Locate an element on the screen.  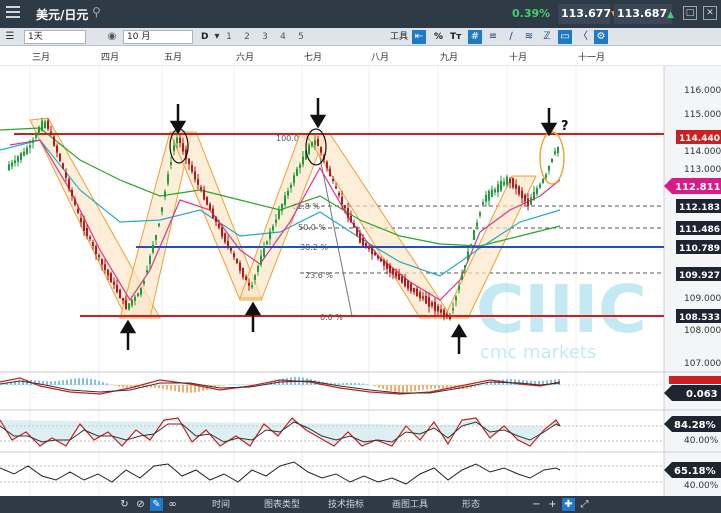
page-3: 3 is located at coordinates (265, 37).